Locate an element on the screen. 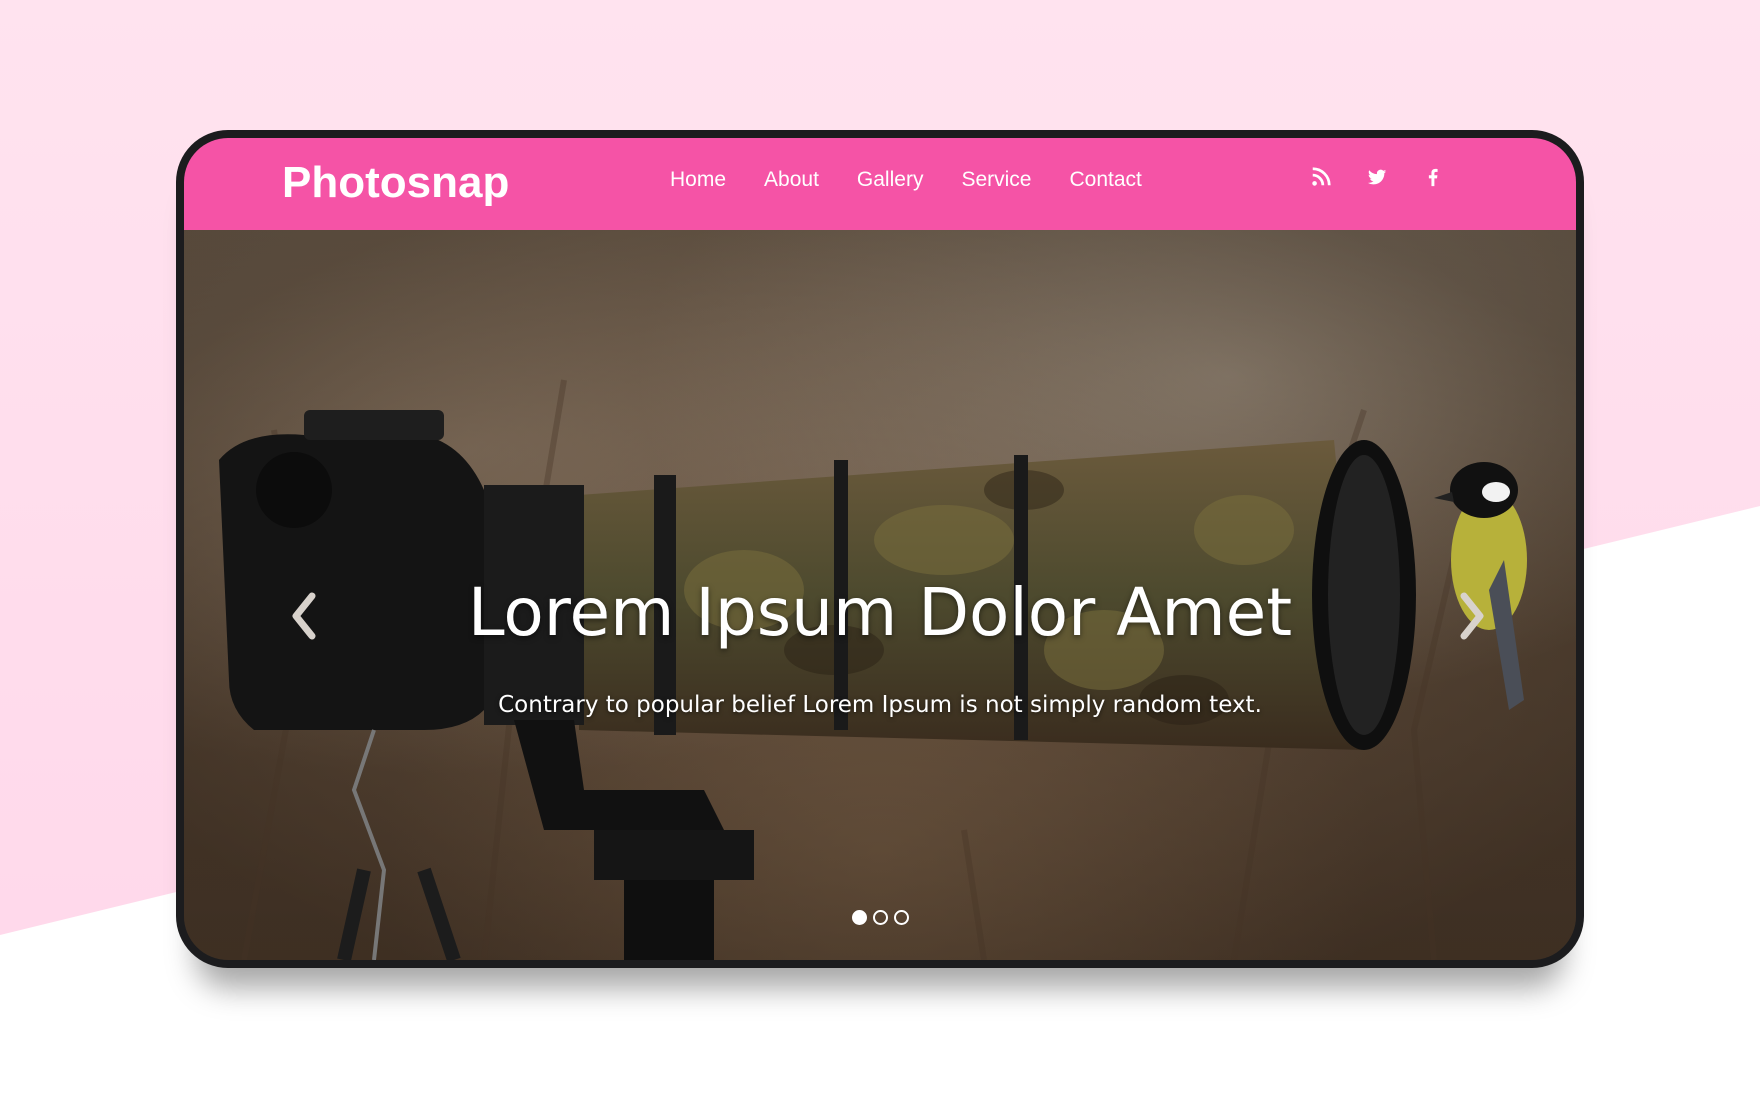 Image resolution: width=1760 pixels, height=1100 pixels. social-links is located at coordinates (1377, 177).